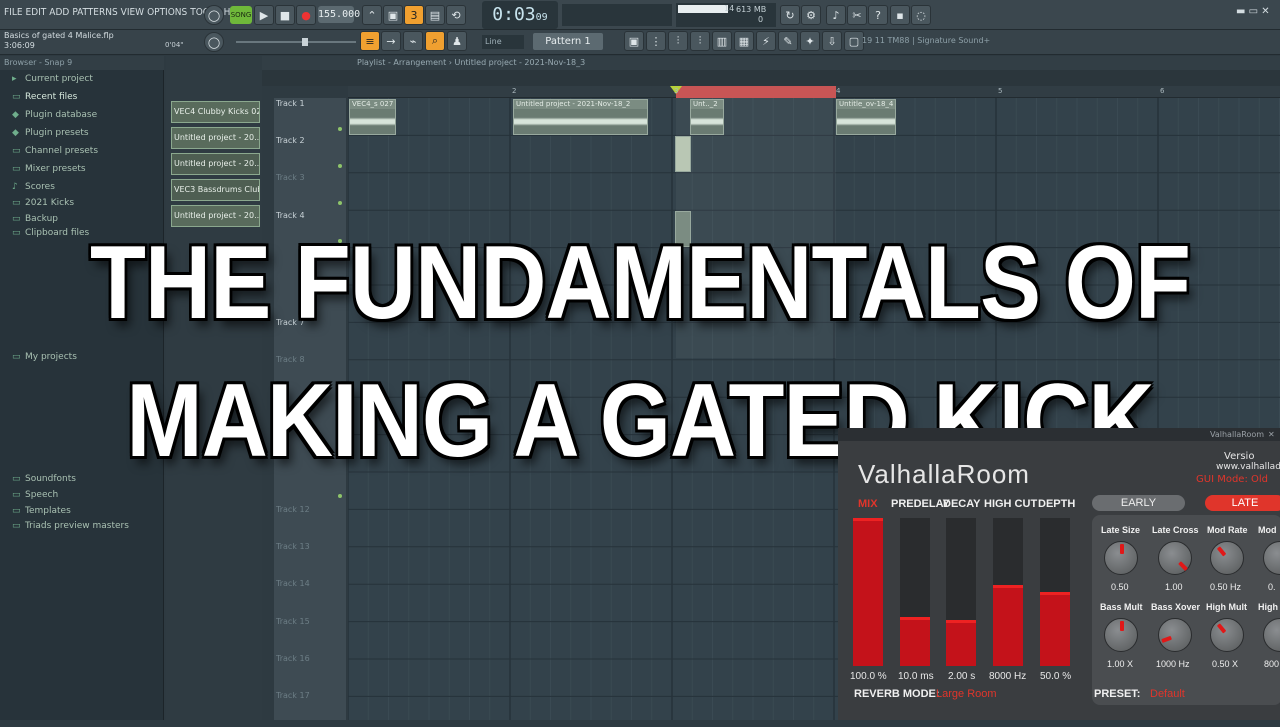  Describe the element at coordinates (854, 41) in the screenshot. I see `tool-icon-11: ▢` at that location.